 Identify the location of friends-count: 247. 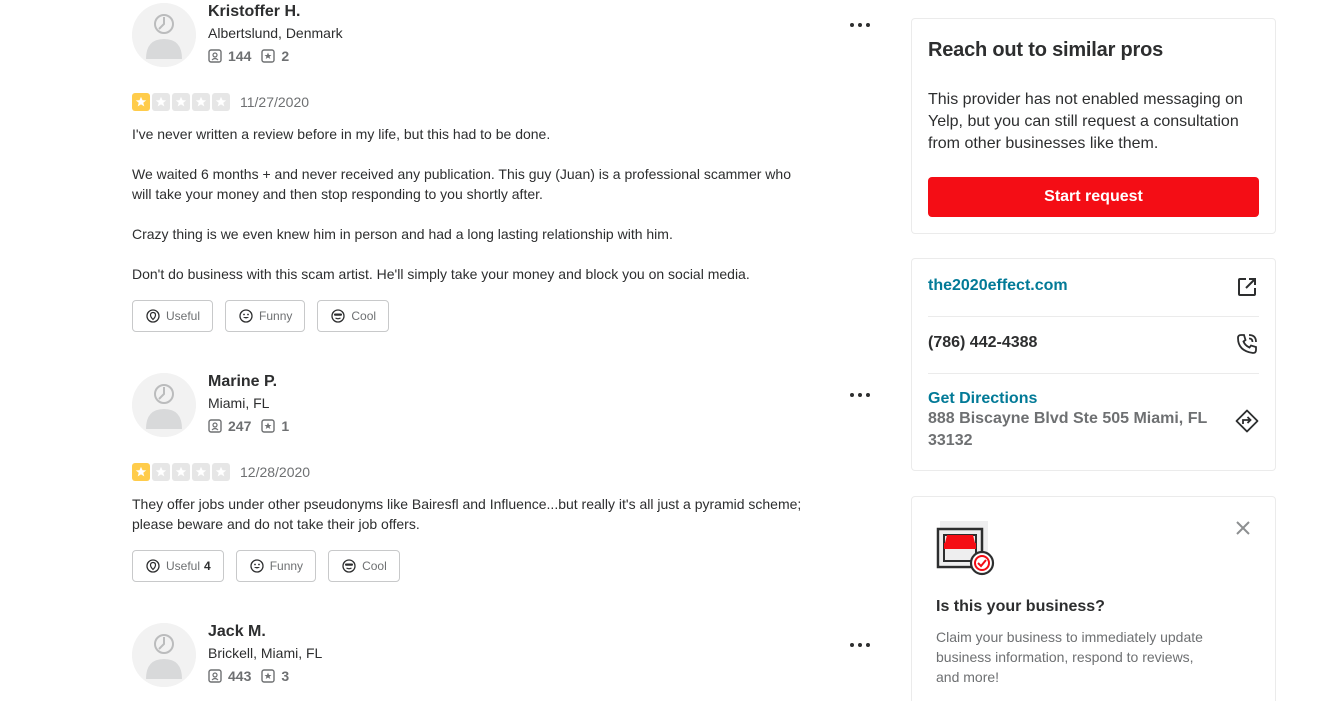
(240, 426).